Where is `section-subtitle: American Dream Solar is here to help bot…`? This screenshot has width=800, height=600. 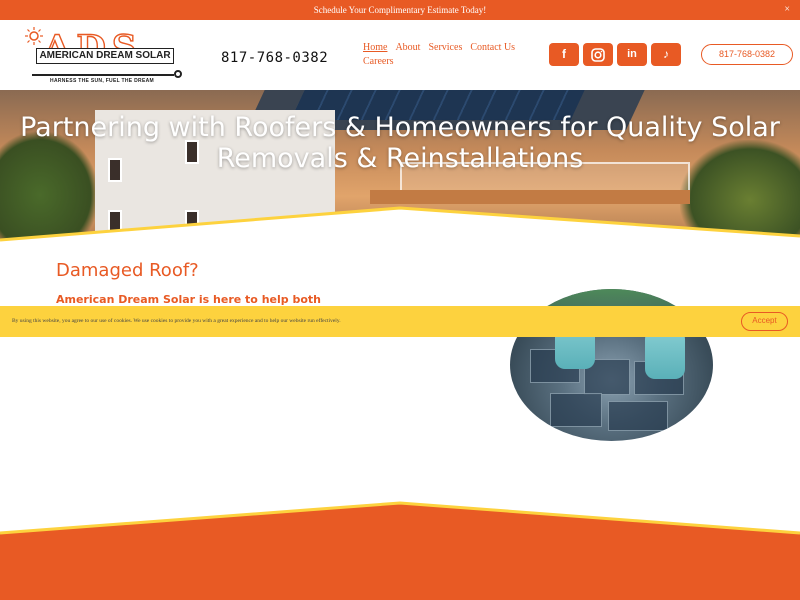 section-subtitle: American Dream Solar is here to help bot… is located at coordinates (188, 299).